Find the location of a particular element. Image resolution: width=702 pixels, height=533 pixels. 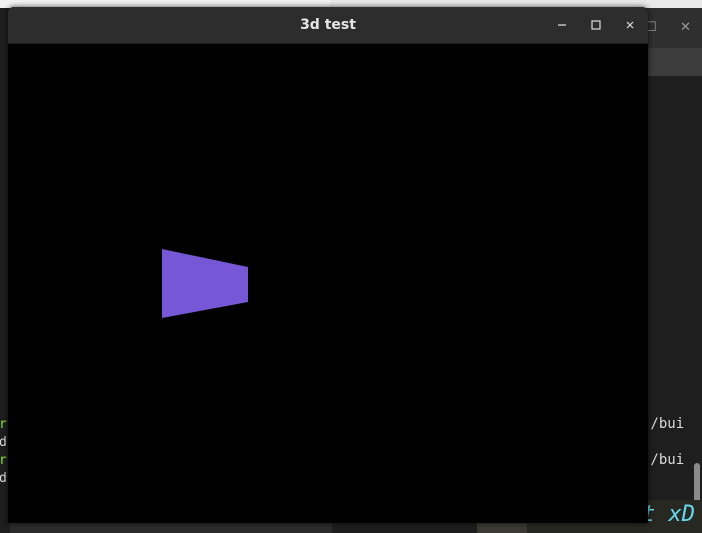

render-surface is located at coordinates (205, 283).